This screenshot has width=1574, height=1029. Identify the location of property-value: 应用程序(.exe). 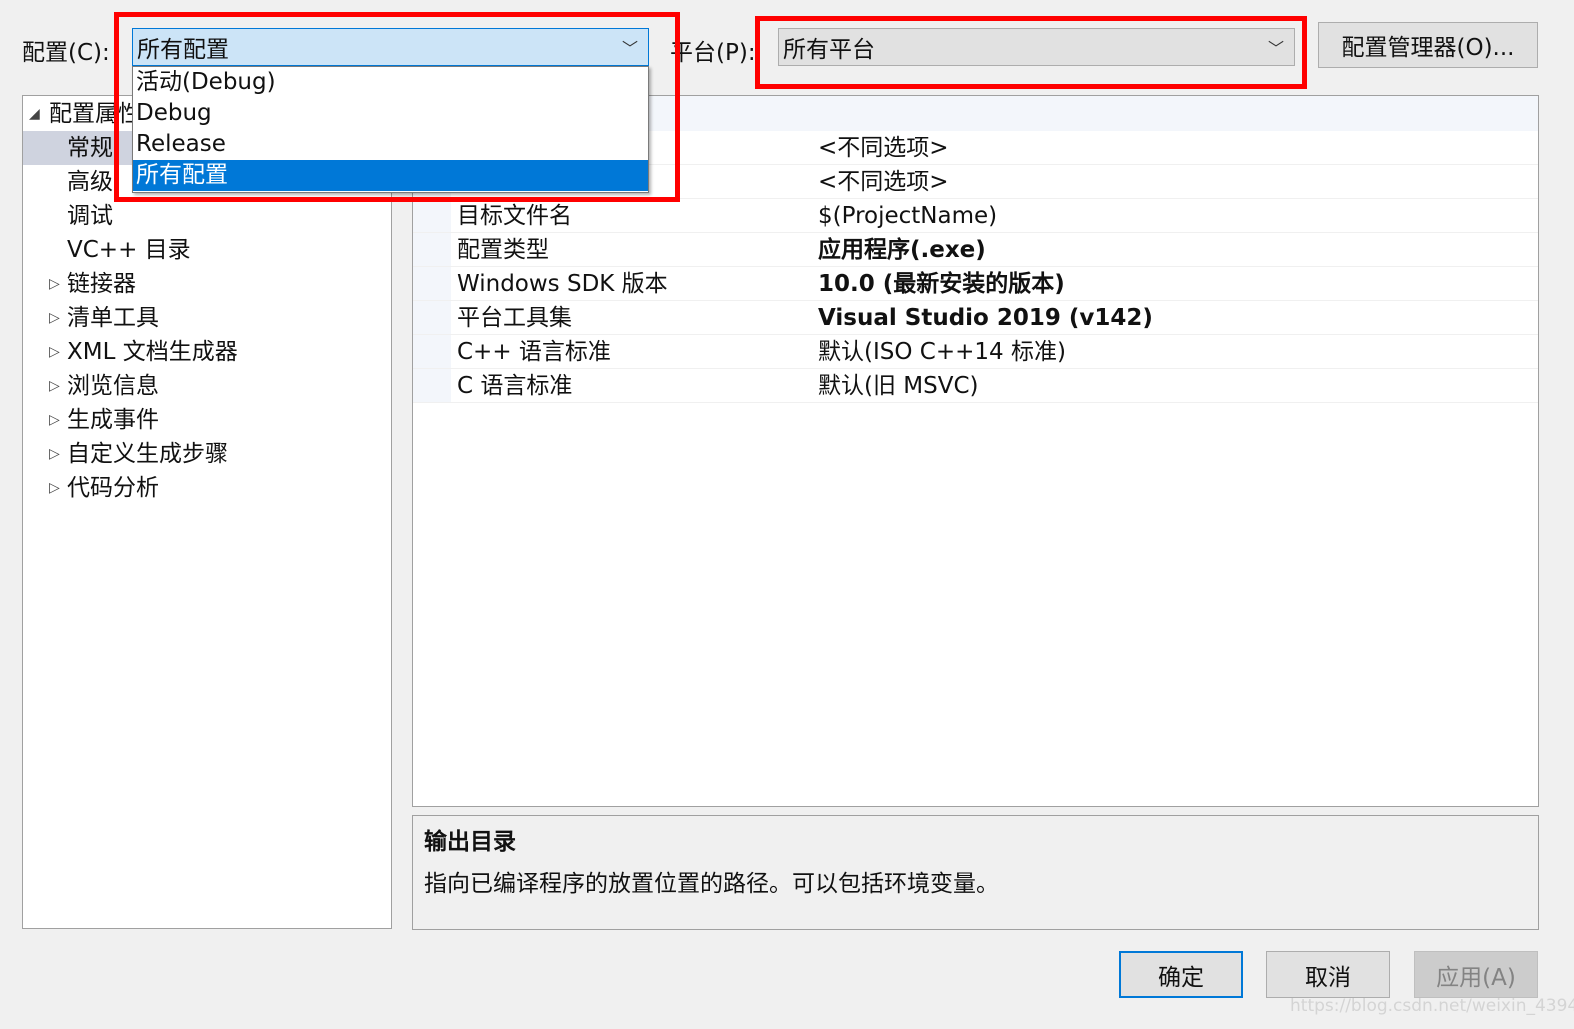
(902, 250).